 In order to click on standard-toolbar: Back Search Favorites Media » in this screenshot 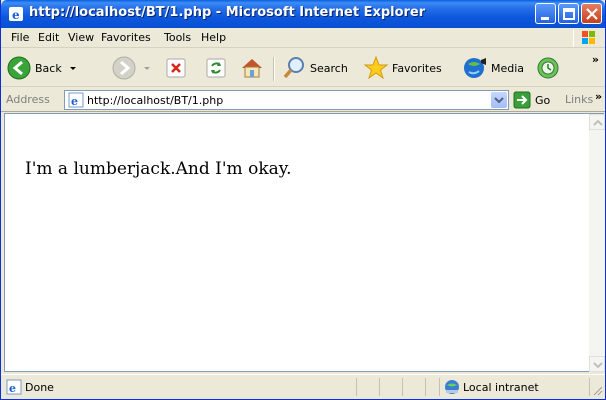, I will do `click(303, 68)`.